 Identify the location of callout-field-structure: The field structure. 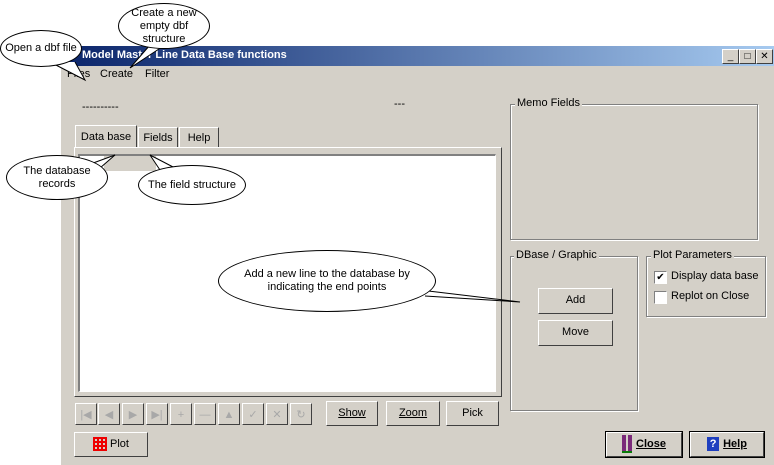
(192, 185).